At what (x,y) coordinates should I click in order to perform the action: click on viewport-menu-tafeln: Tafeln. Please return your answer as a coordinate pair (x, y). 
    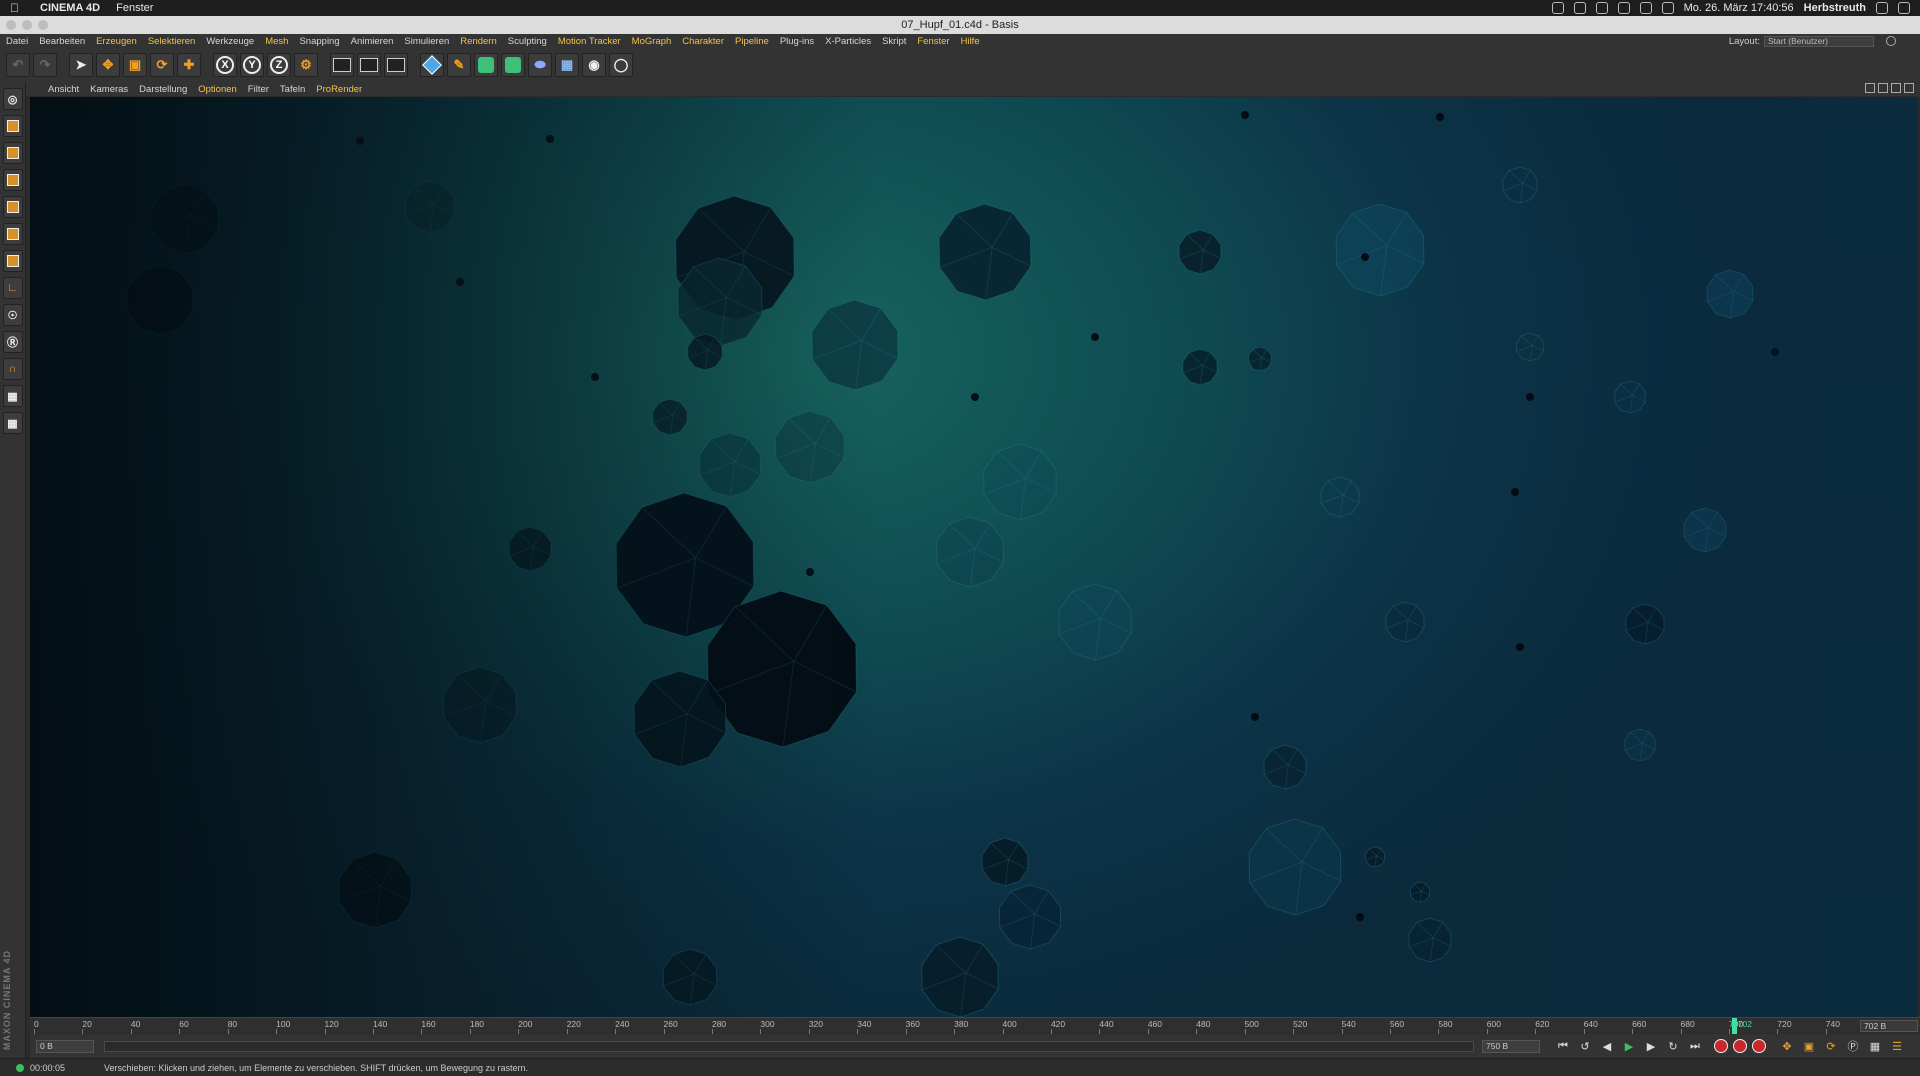
    Looking at the image, I should click on (292, 89).